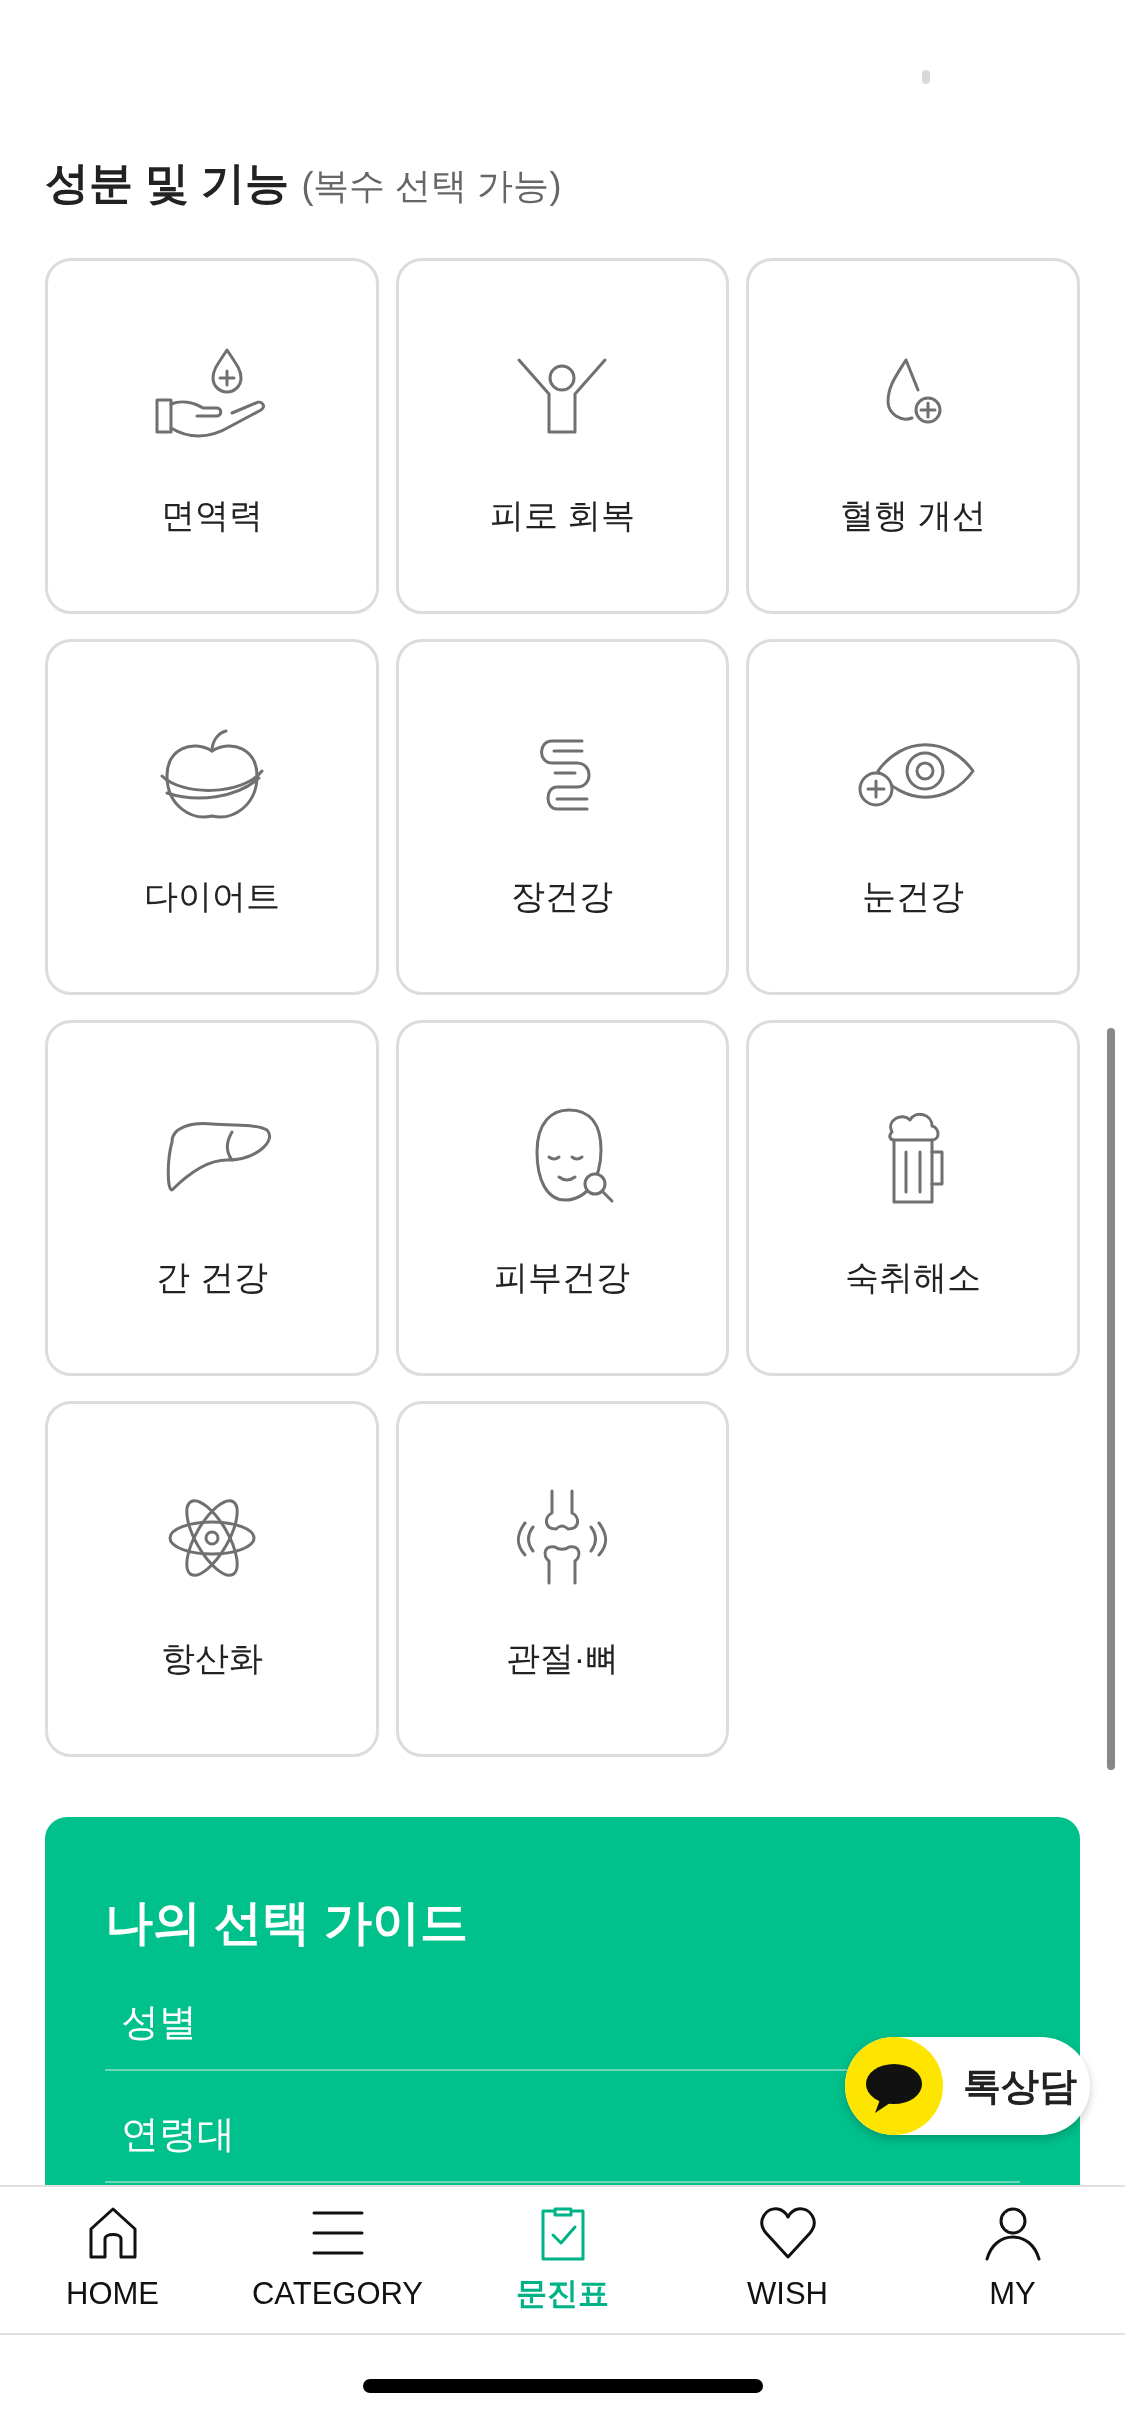 This screenshot has height=2436, width=1125. Describe the element at coordinates (337, 2260) in the screenshot. I see `nav-tab: CATEGORY` at that location.